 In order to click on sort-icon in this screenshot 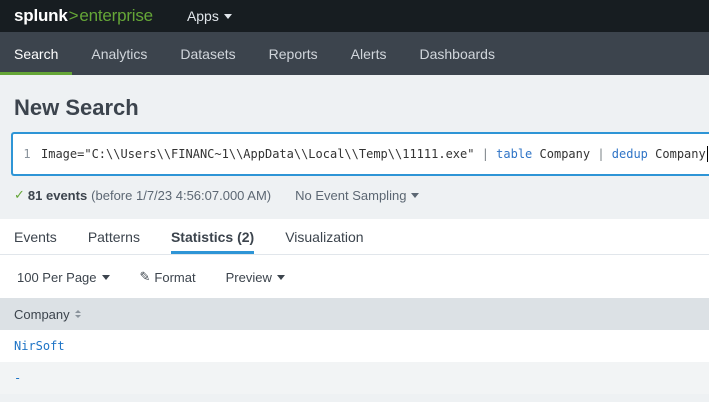, I will do `click(77, 314)`.